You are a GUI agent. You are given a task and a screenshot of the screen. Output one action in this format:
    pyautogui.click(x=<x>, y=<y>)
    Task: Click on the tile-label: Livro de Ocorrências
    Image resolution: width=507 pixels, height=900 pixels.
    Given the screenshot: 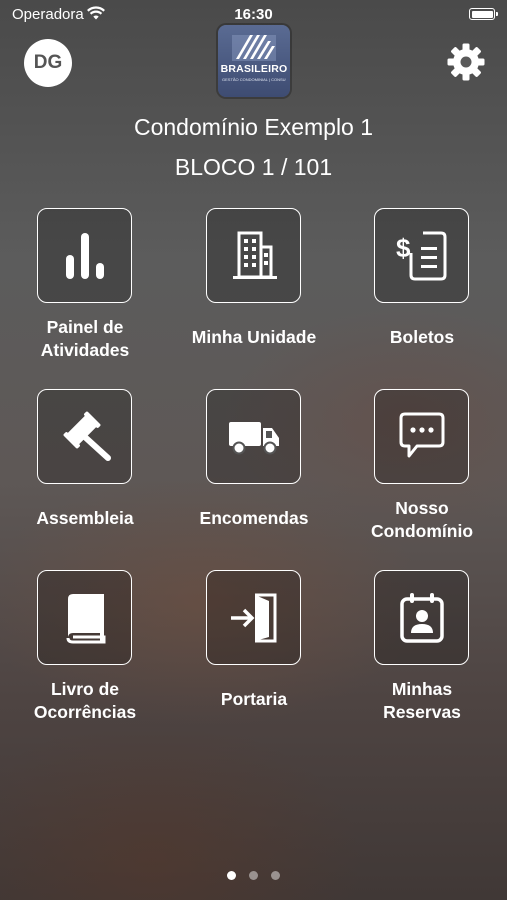 What is the action you would take?
    pyautogui.click(x=85, y=700)
    